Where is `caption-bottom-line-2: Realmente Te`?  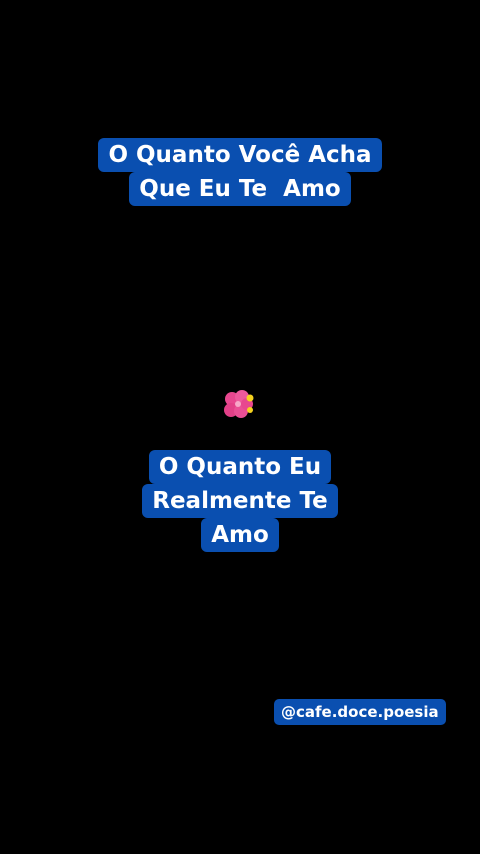 caption-bottom-line-2: Realmente Te is located at coordinates (240, 501).